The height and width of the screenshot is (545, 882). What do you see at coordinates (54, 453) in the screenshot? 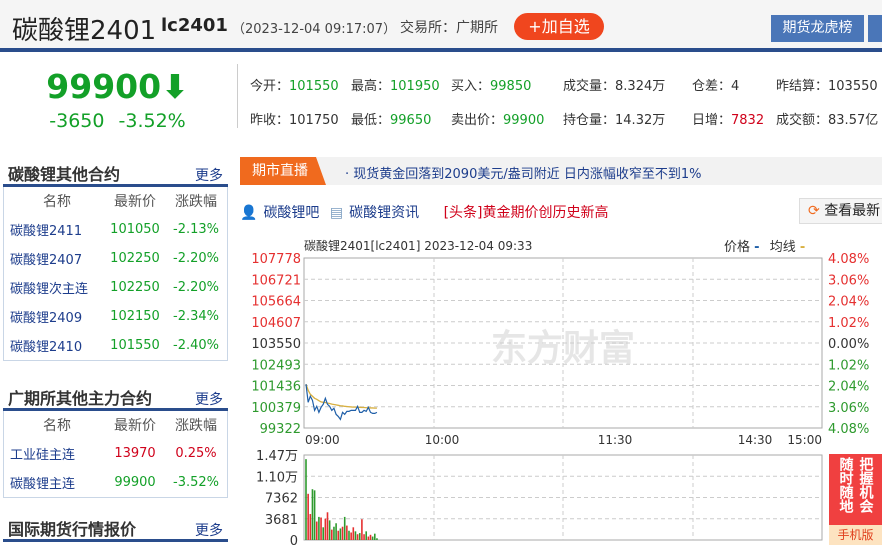
I see `contract-link: 工业硅主连` at bounding box center [54, 453].